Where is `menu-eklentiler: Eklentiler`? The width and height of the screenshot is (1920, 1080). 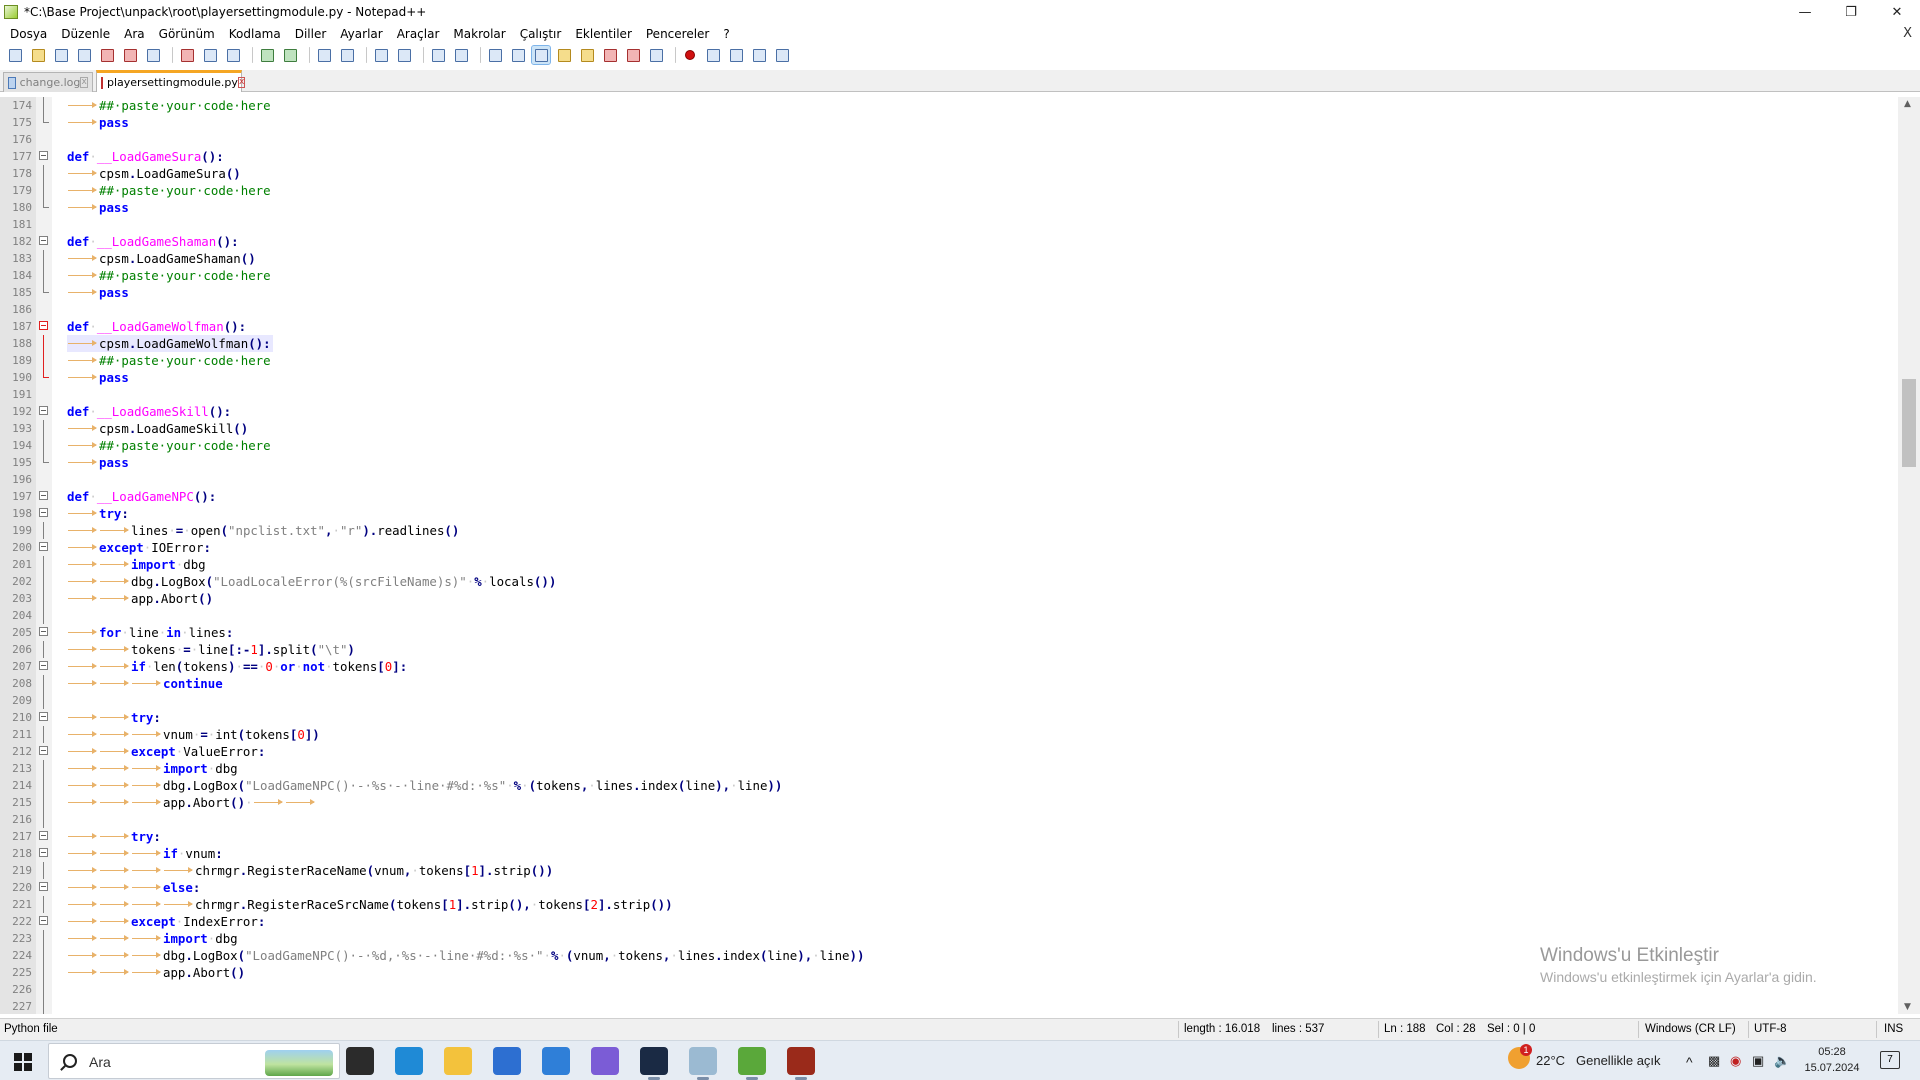
menu-eklentiler: Eklentiler is located at coordinates (603, 34).